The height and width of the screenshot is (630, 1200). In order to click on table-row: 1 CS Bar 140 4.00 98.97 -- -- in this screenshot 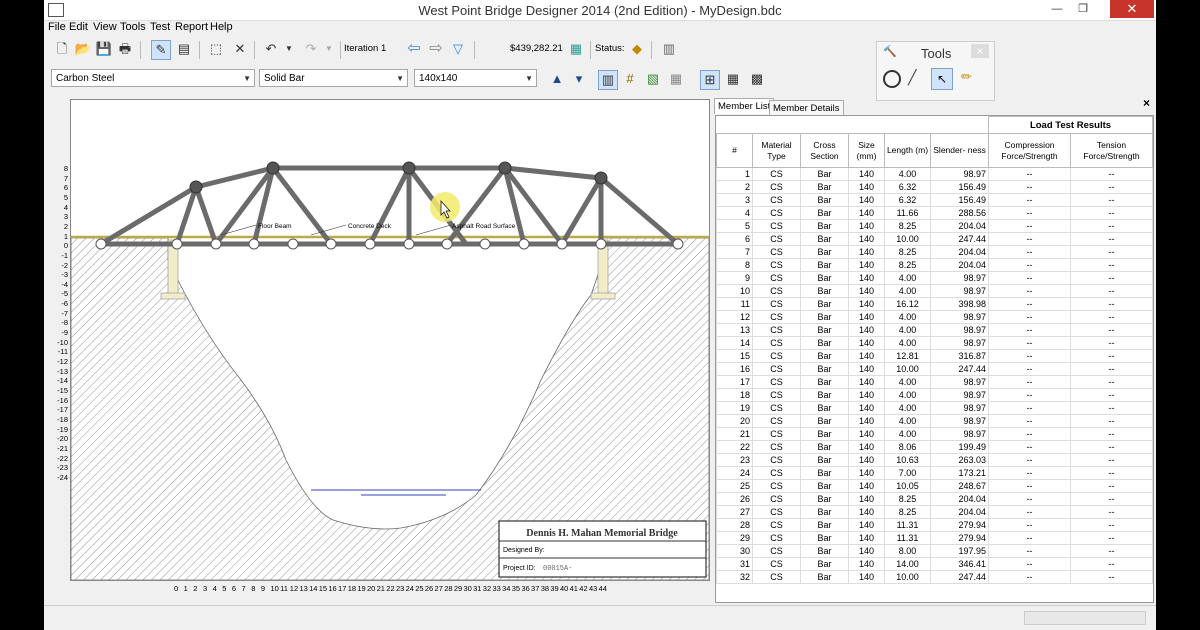, I will do `click(934, 174)`.